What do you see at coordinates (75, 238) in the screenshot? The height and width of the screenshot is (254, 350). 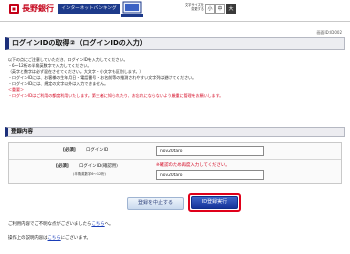 I see `manual-text-suffix: にございます。` at bounding box center [75, 238].